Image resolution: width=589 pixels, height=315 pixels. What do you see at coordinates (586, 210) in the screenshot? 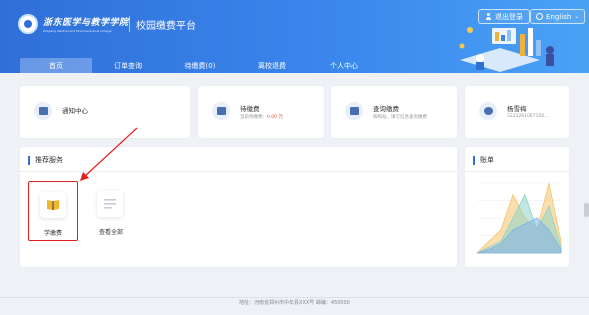
I see `scrollbar-handle` at bounding box center [586, 210].